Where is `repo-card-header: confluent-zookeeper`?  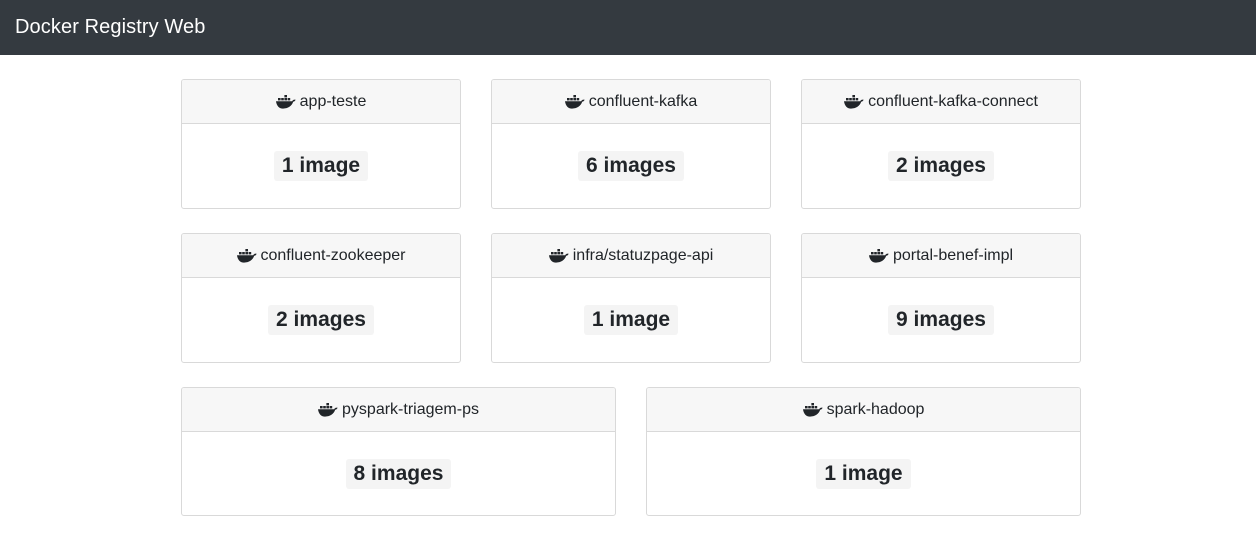
repo-card-header: confluent-zookeeper is located at coordinates (321, 256).